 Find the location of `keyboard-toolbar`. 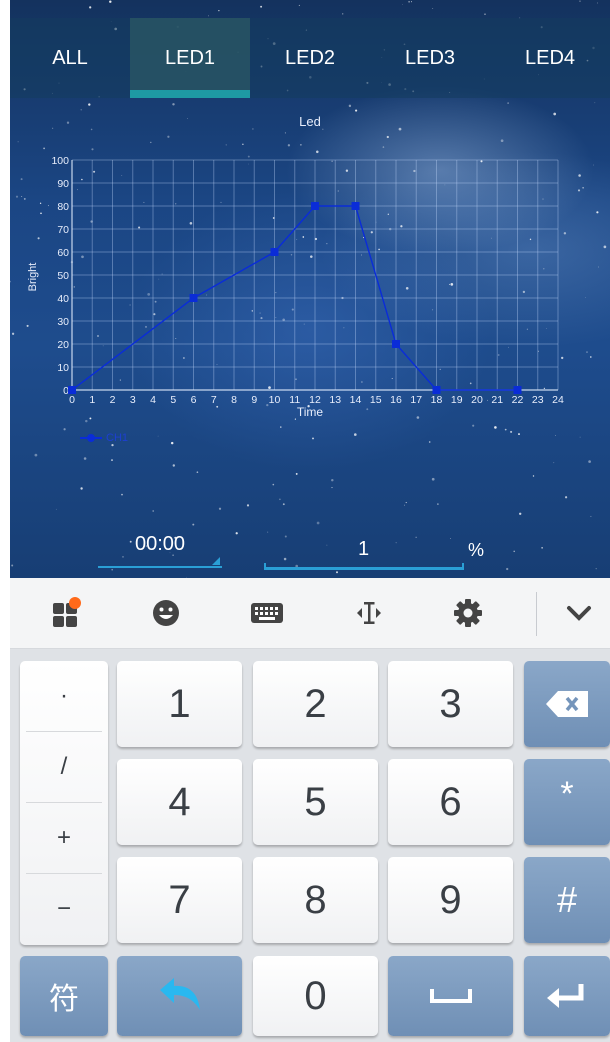

keyboard-toolbar is located at coordinates (310, 613).